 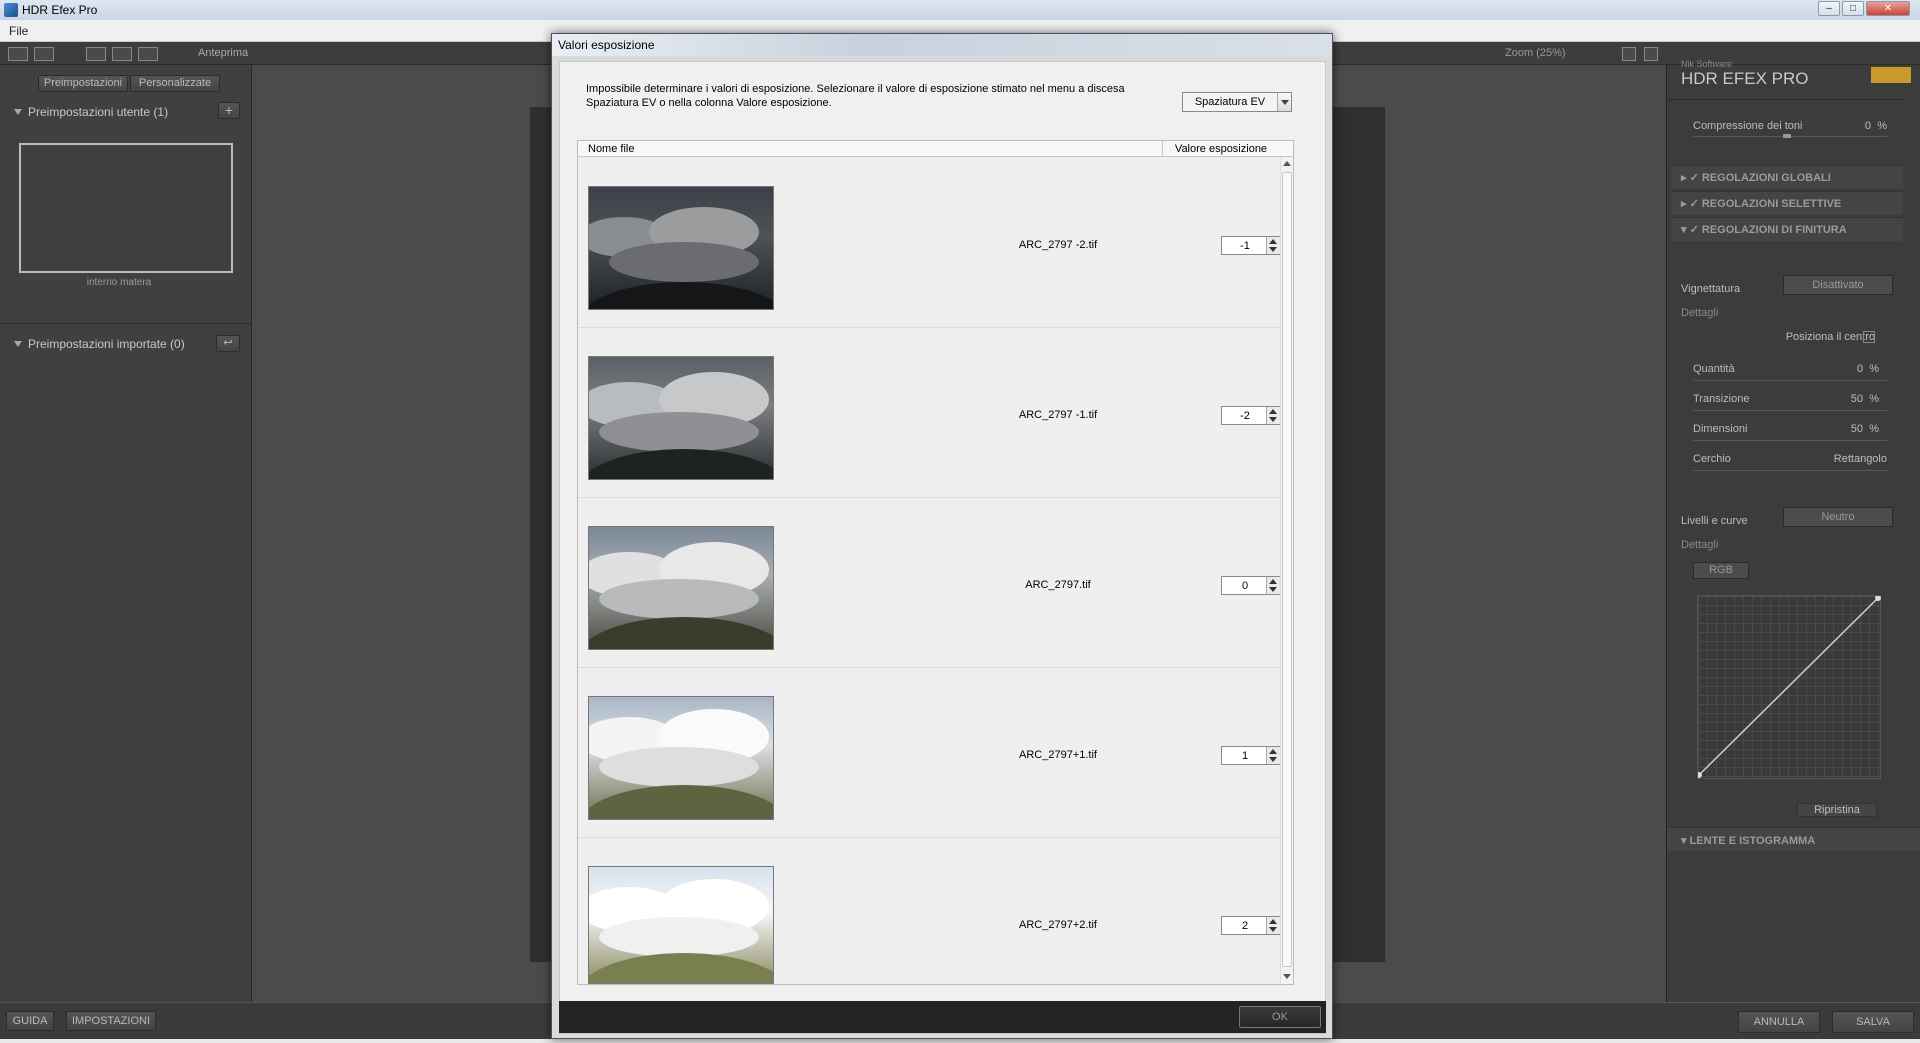 What do you see at coordinates (30, 1021) in the screenshot?
I see `help-button: GUIDA` at bounding box center [30, 1021].